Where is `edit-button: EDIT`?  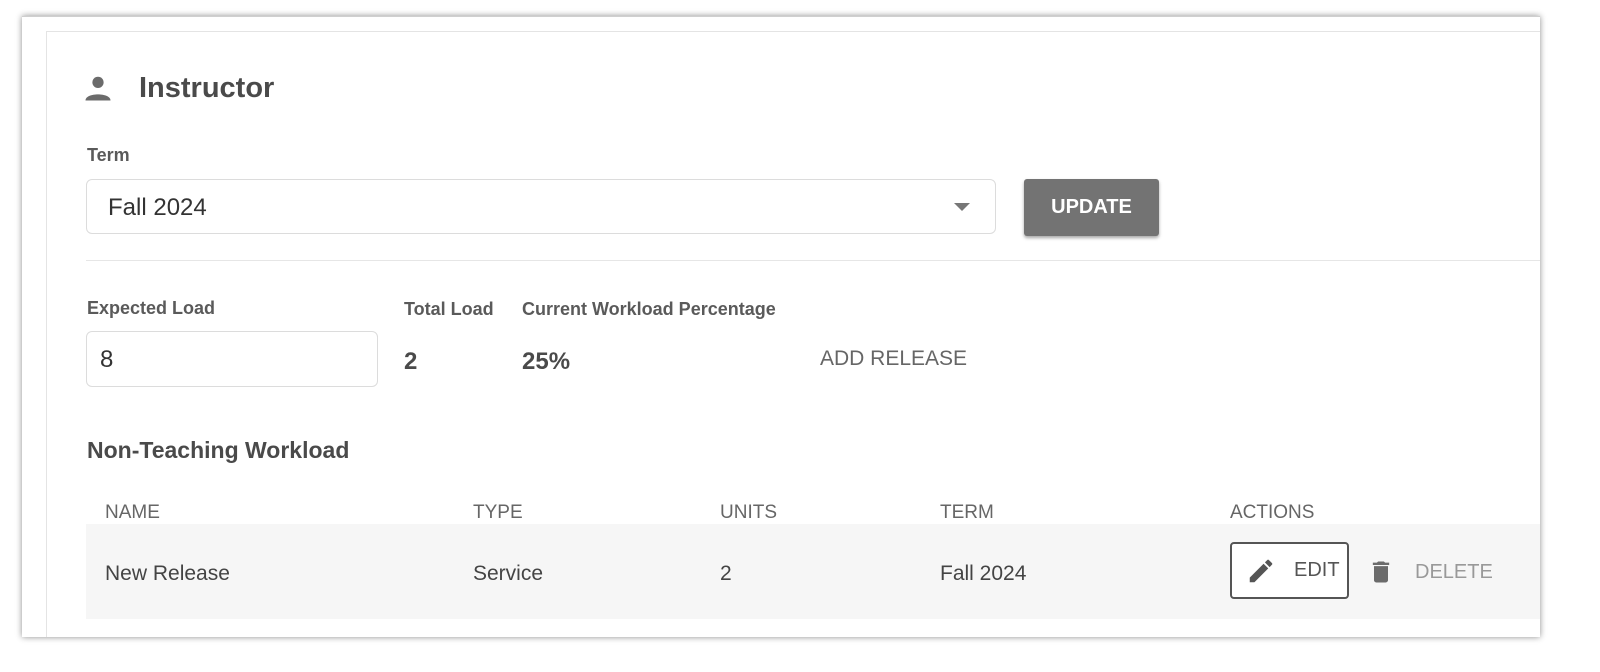
edit-button: EDIT is located at coordinates (1289, 570).